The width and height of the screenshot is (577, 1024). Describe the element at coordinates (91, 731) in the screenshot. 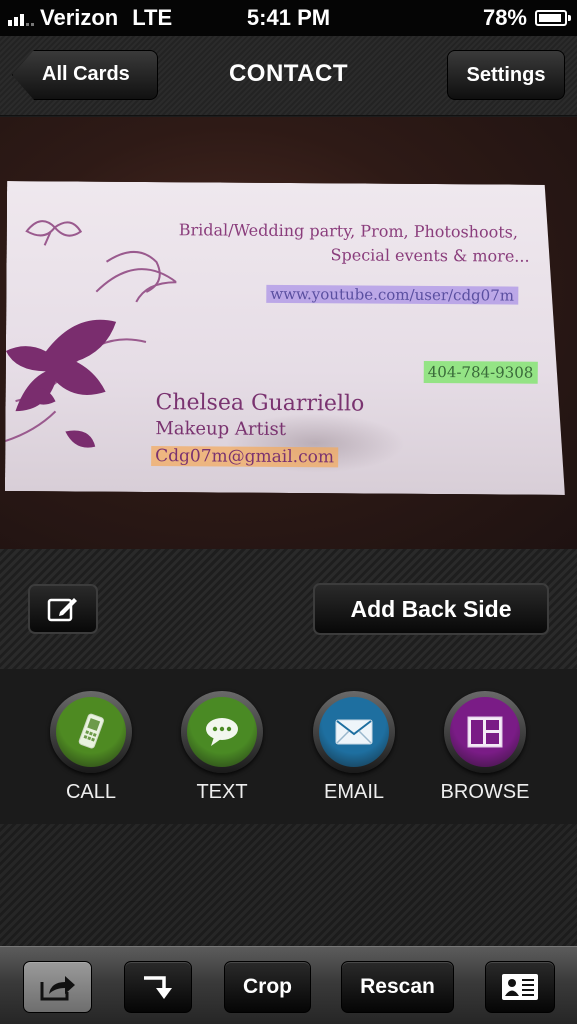

I see `phone-icon` at that location.